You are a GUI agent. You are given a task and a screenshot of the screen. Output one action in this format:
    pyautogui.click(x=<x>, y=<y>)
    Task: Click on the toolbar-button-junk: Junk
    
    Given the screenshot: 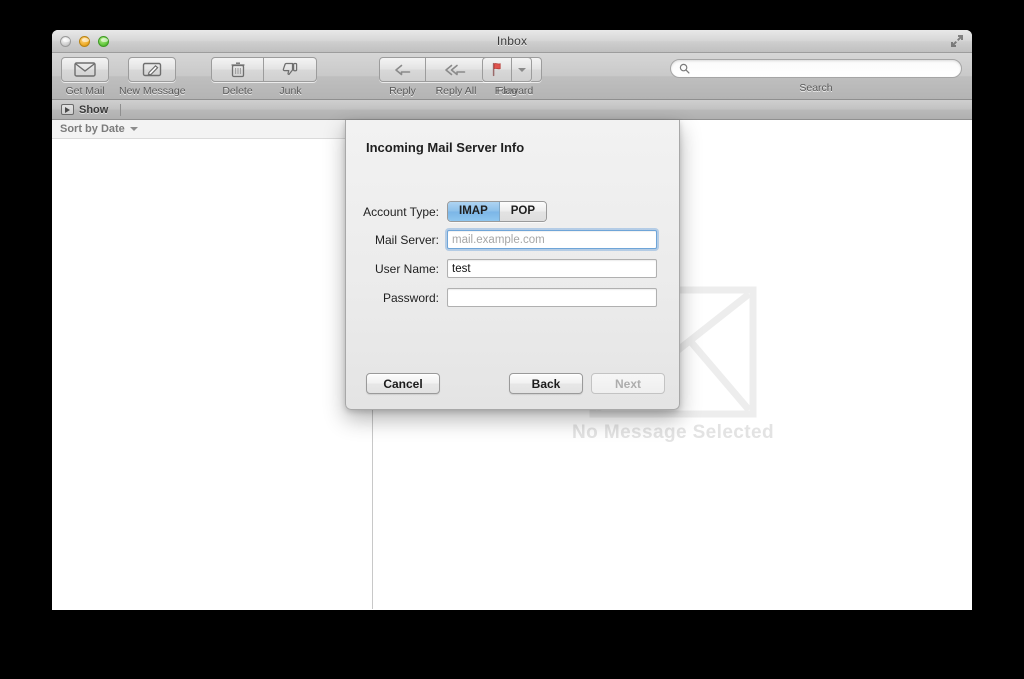 What is the action you would take?
    pyautogui.click(x=290, y=77)
    